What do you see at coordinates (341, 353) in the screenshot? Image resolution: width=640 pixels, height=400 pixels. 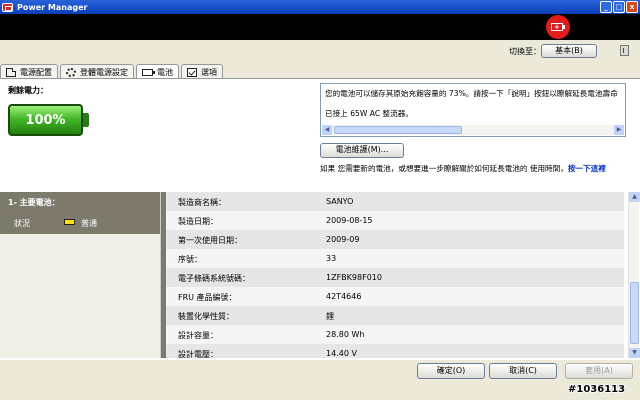 I see `detail-value: 14.40 V` at bounding box center [341, 353].